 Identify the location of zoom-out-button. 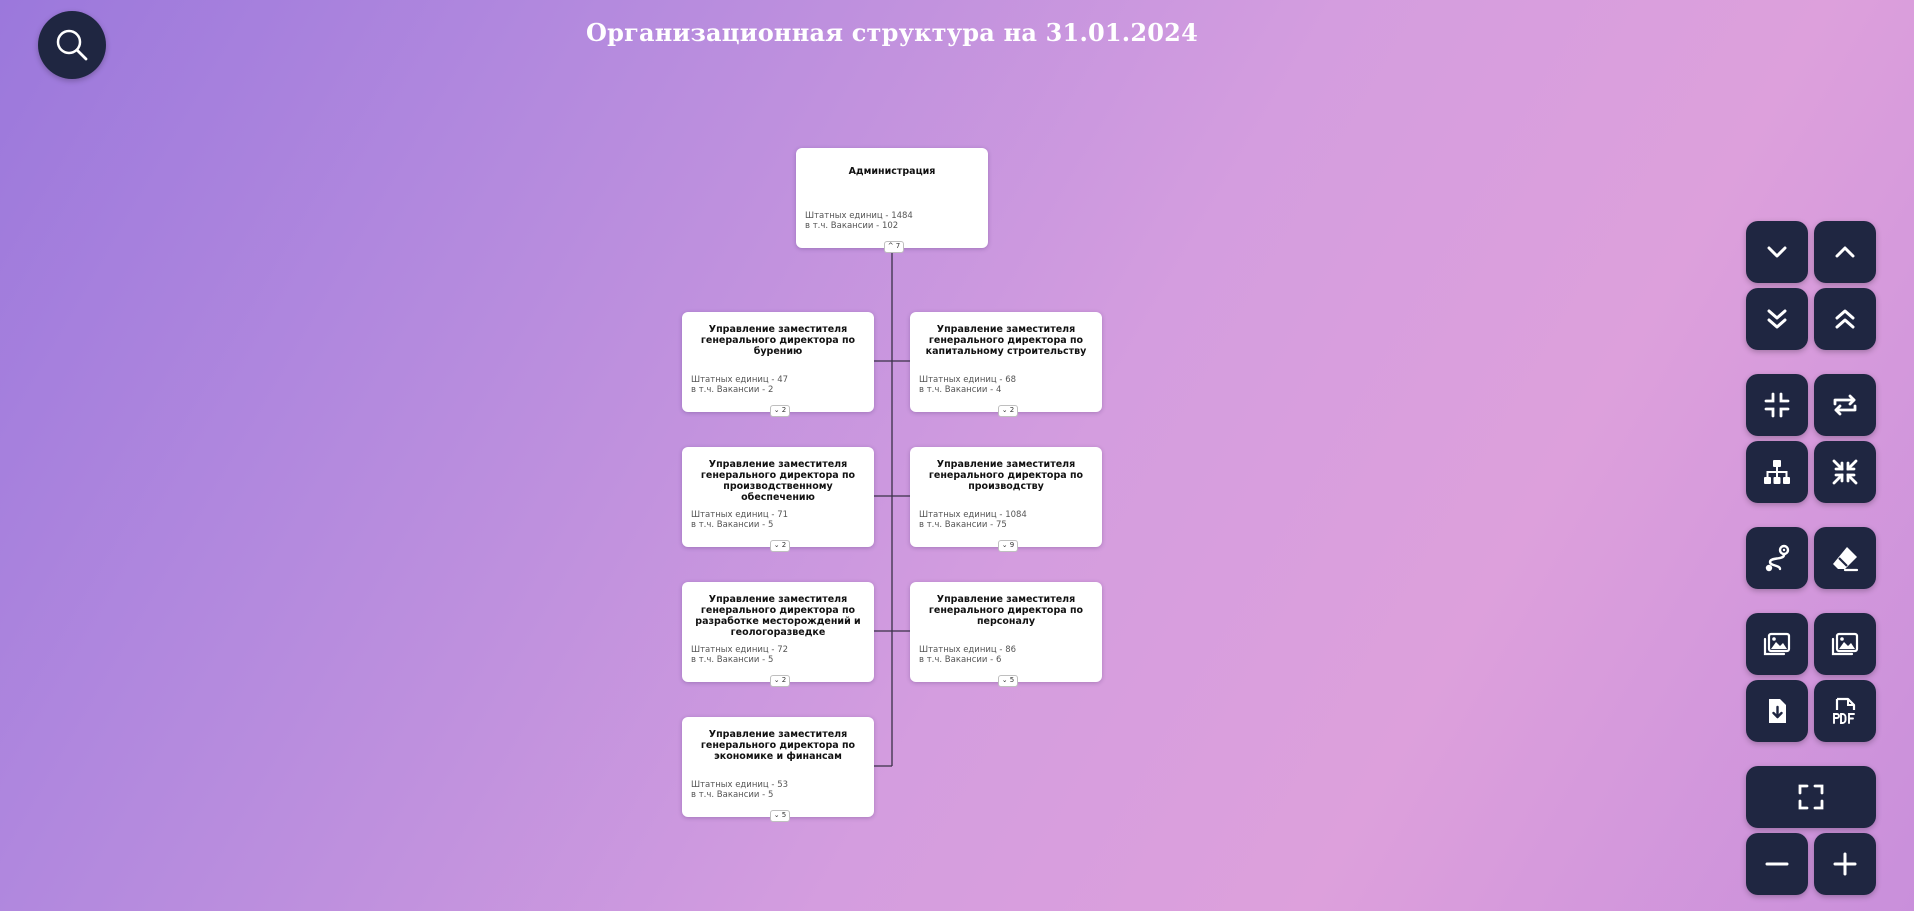
(1777, 864).